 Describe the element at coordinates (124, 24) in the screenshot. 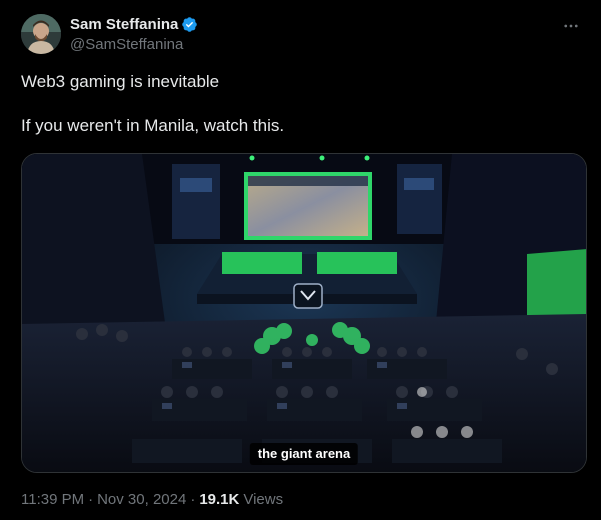

I see `display-name: Sam Steffanina` at that location.